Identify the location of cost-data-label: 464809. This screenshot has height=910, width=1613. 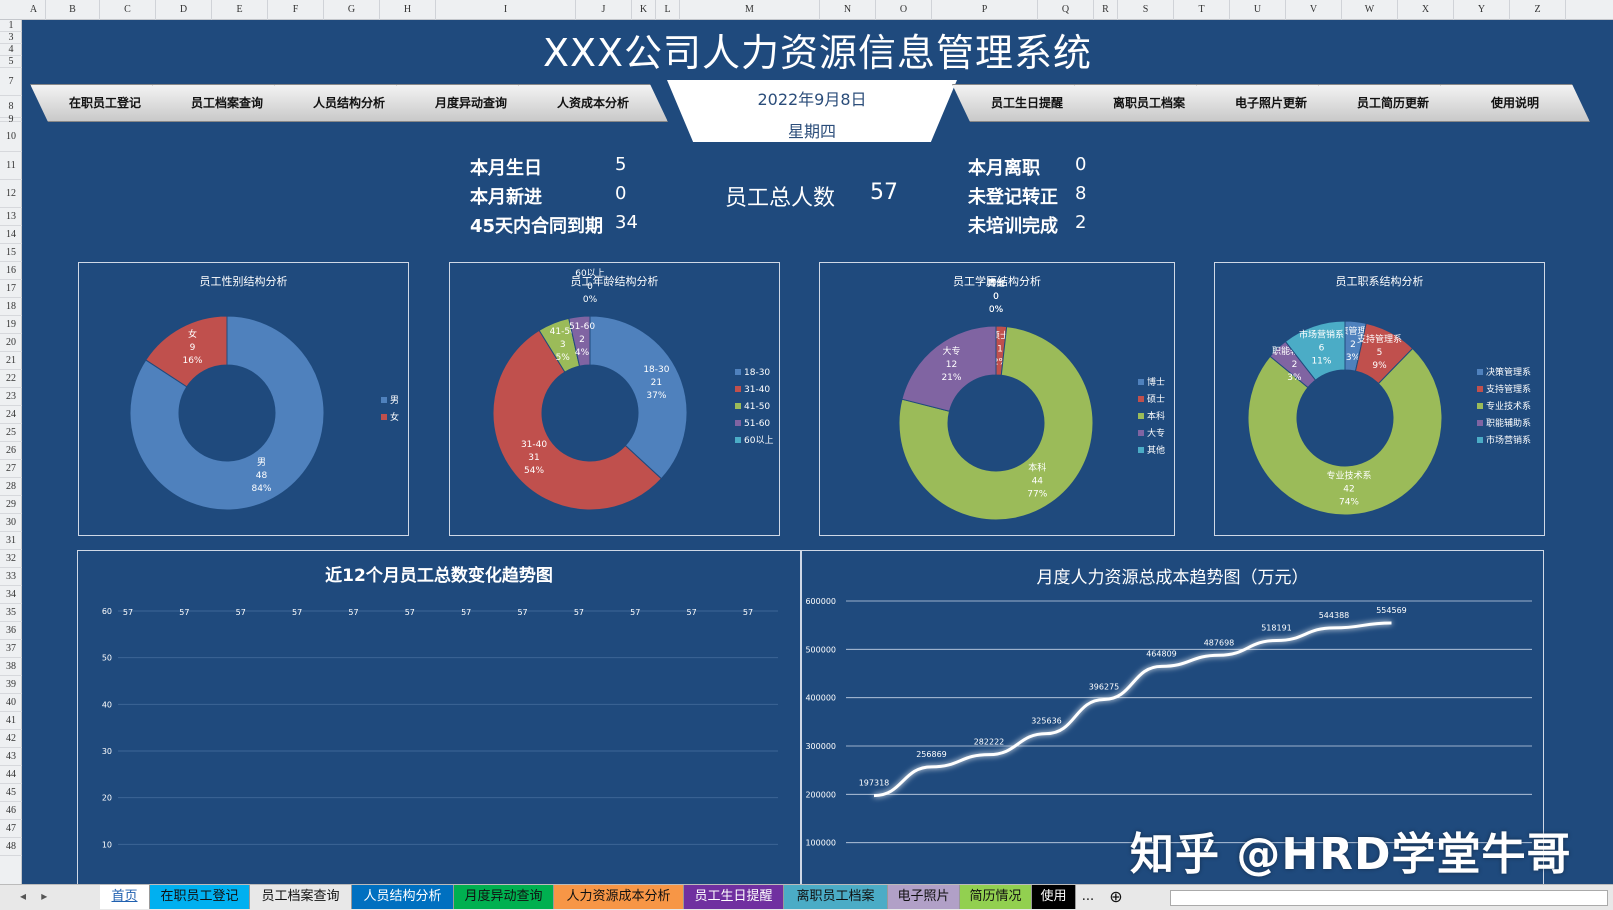
(1161, 653).